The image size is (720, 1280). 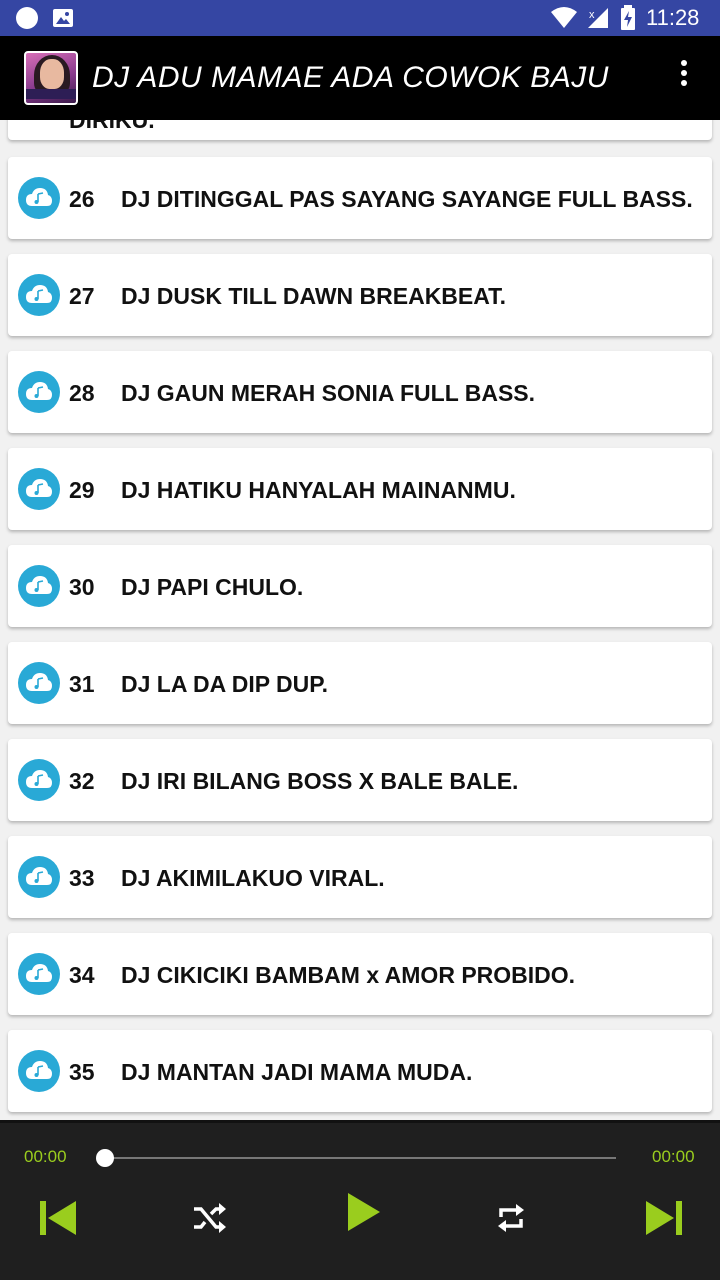 I want to click on play-icon, so click(x=364, y=1212).